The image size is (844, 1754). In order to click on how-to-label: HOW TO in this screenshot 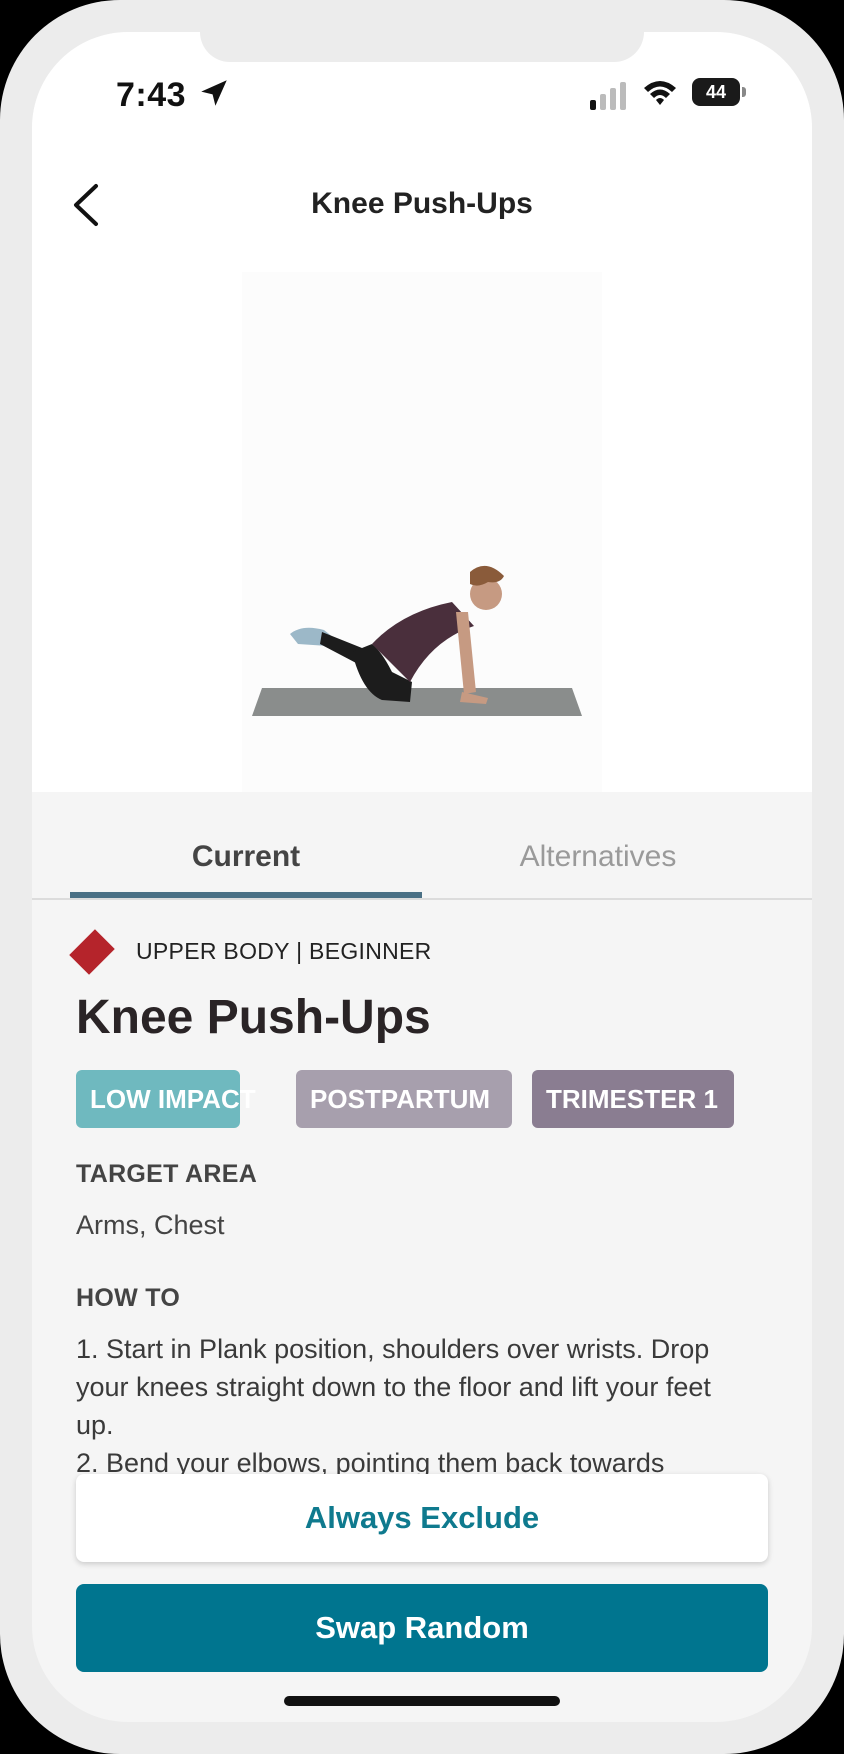, I will do `click(128, 1298)`.